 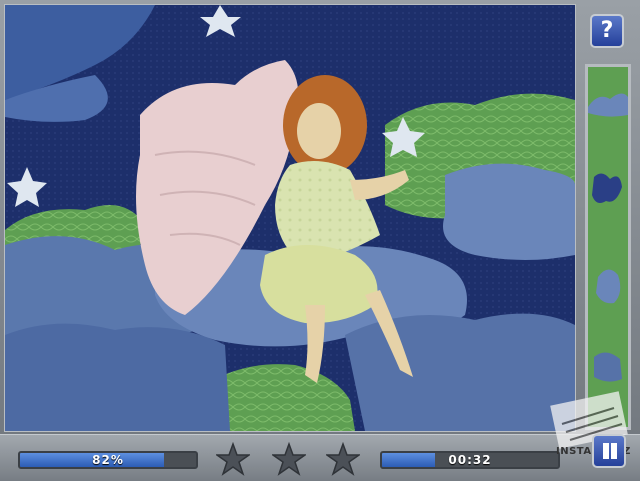 What do you see at coordinates (233, 459) in the screenshot?
I see `rating-star-1-icon` at bounding box center [233, 459].